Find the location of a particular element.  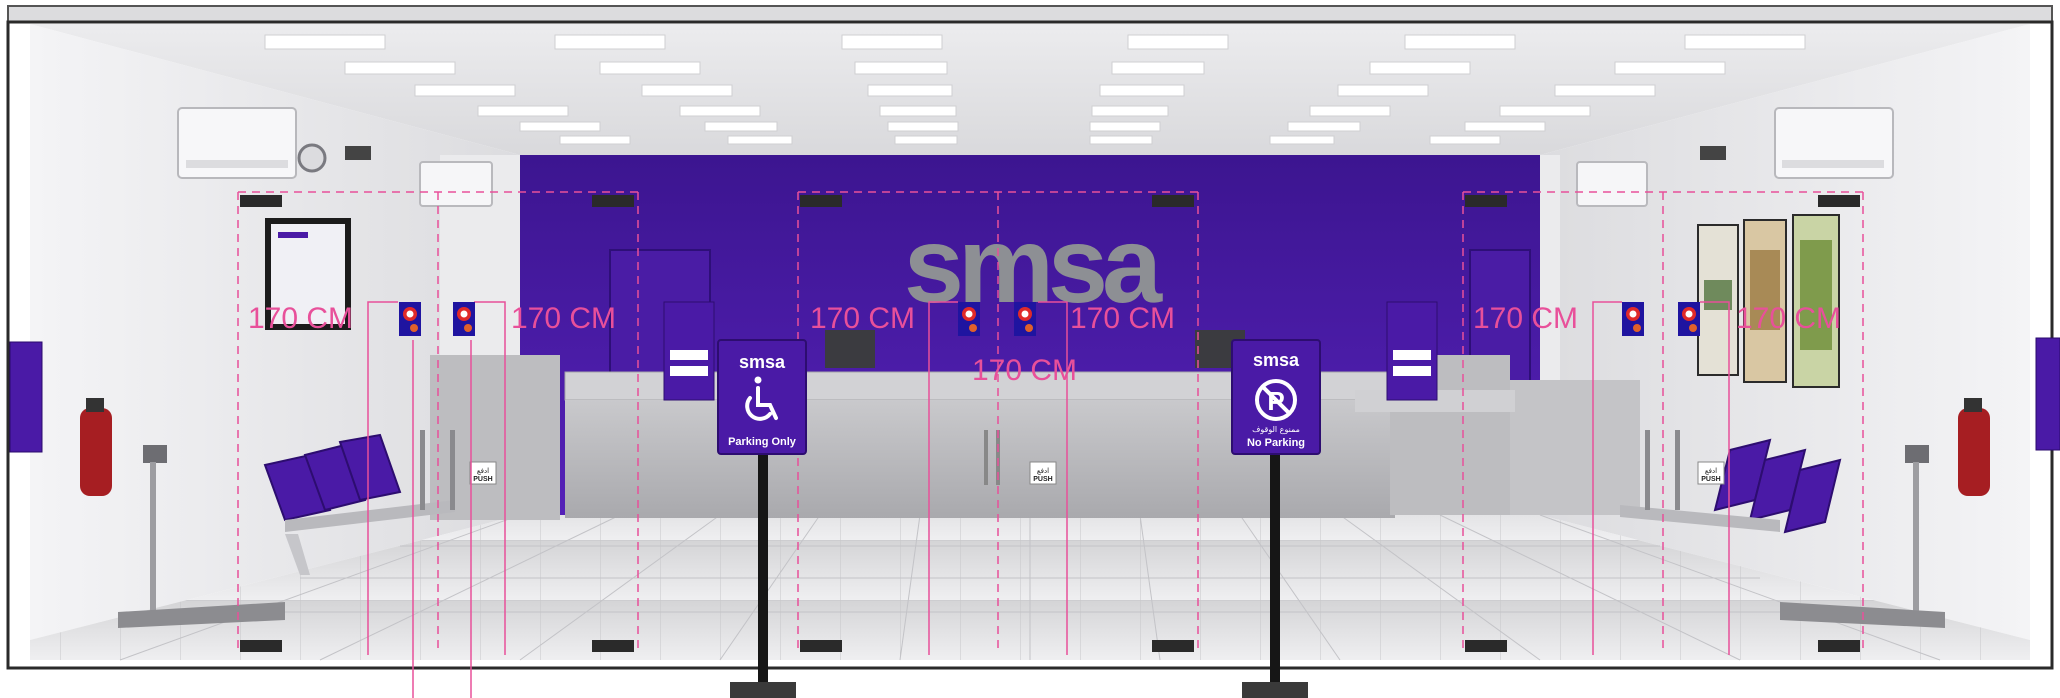

height-label-left-1: 170 CM is located at coordinates (301, 318).